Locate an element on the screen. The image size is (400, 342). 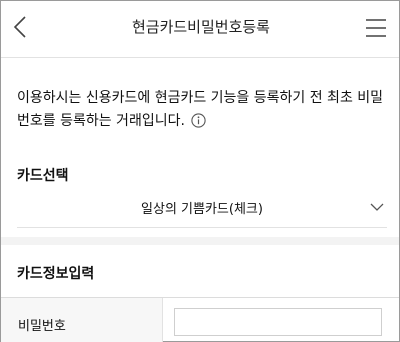
info-button is located at coordinates (198, 120).